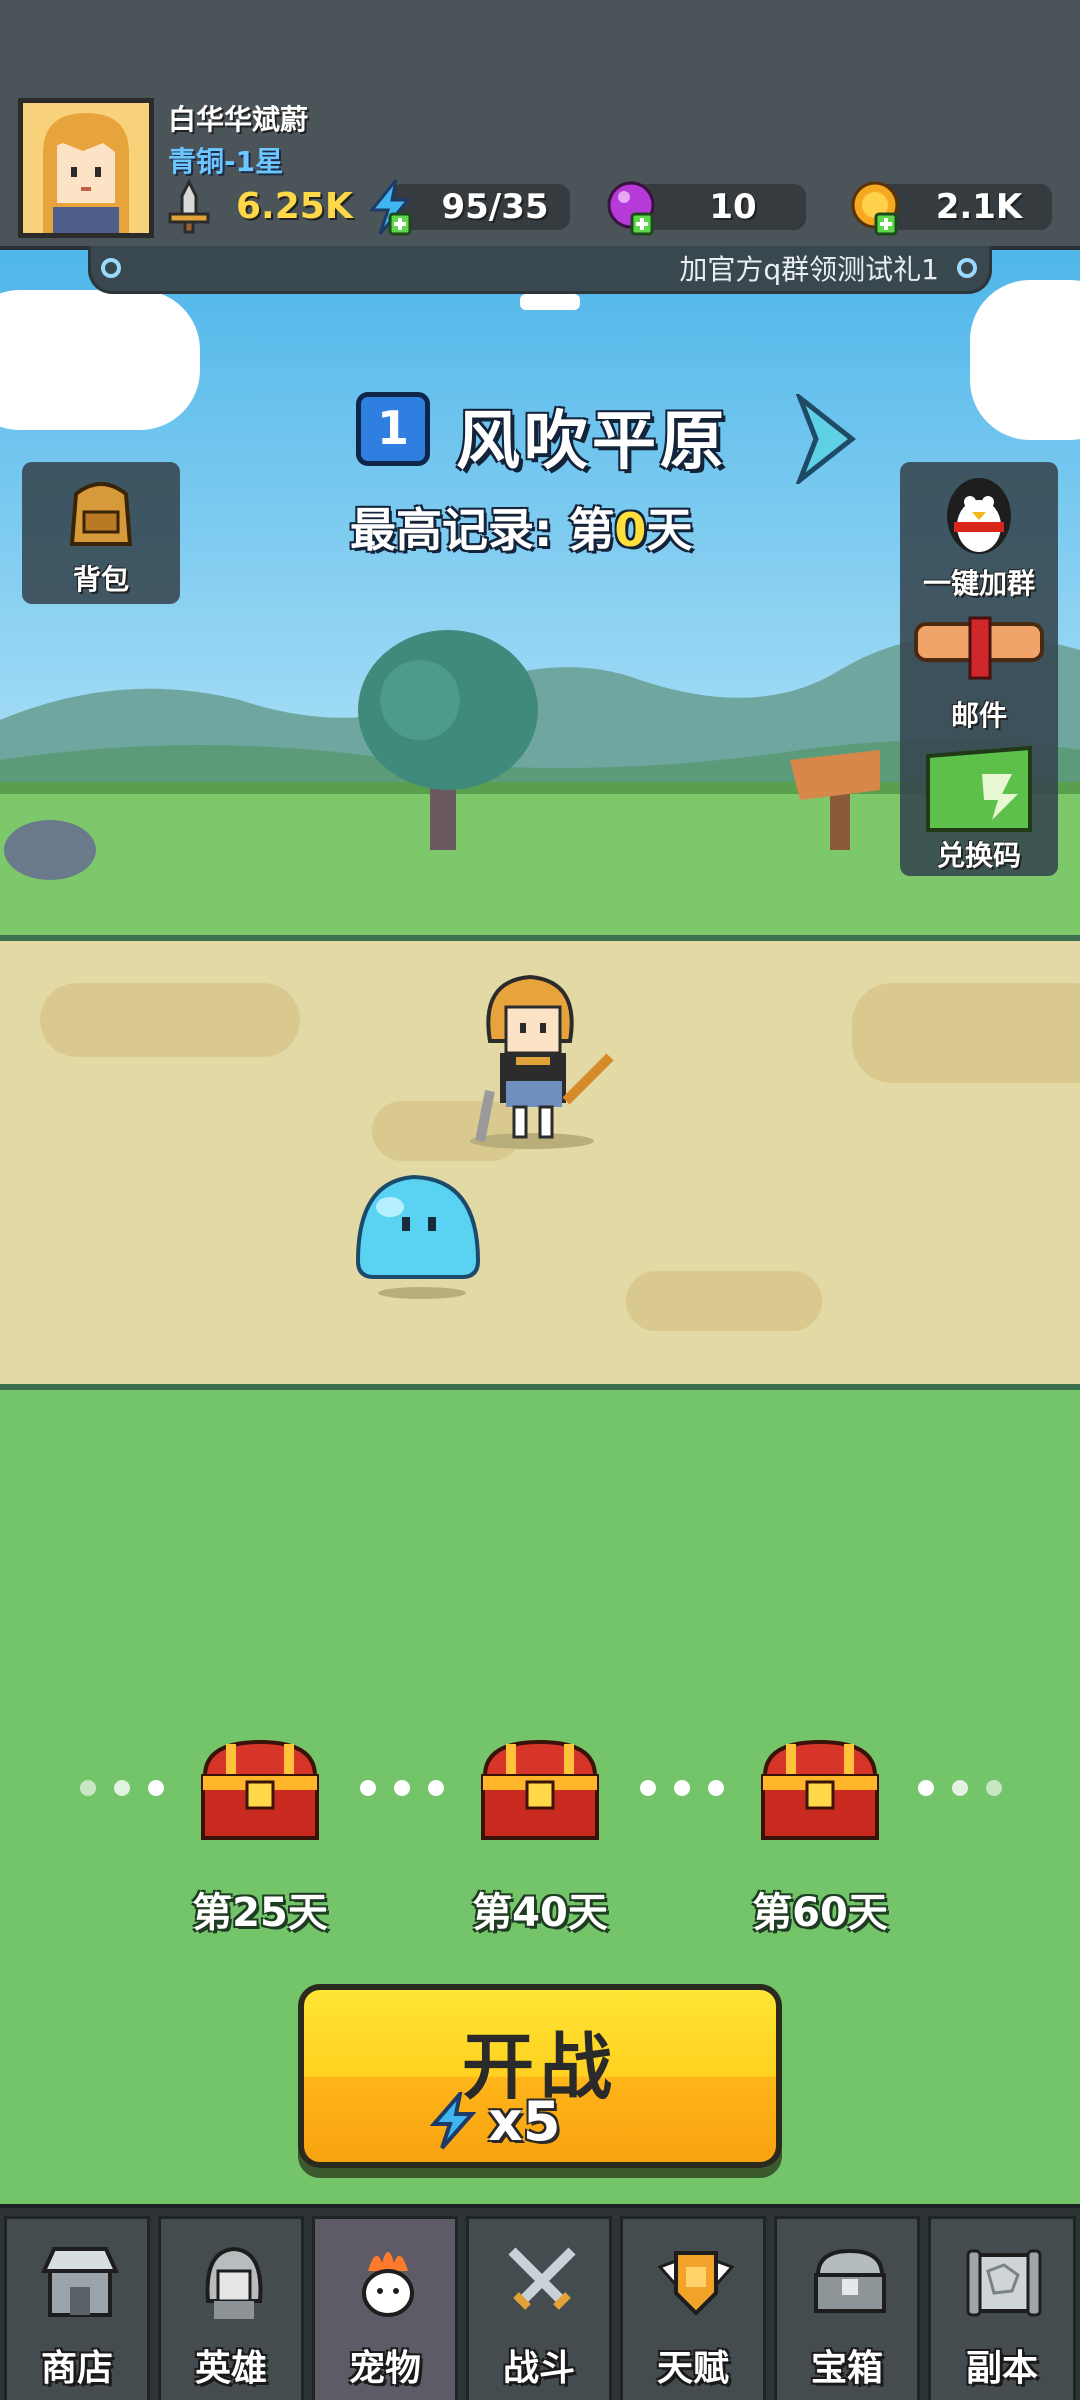 Image resolution: width=1080 pixels, height=2400 pixels. Describe the element at coordinates (967, 268) in the screenshot. I see `notice-right-dot` at that location.